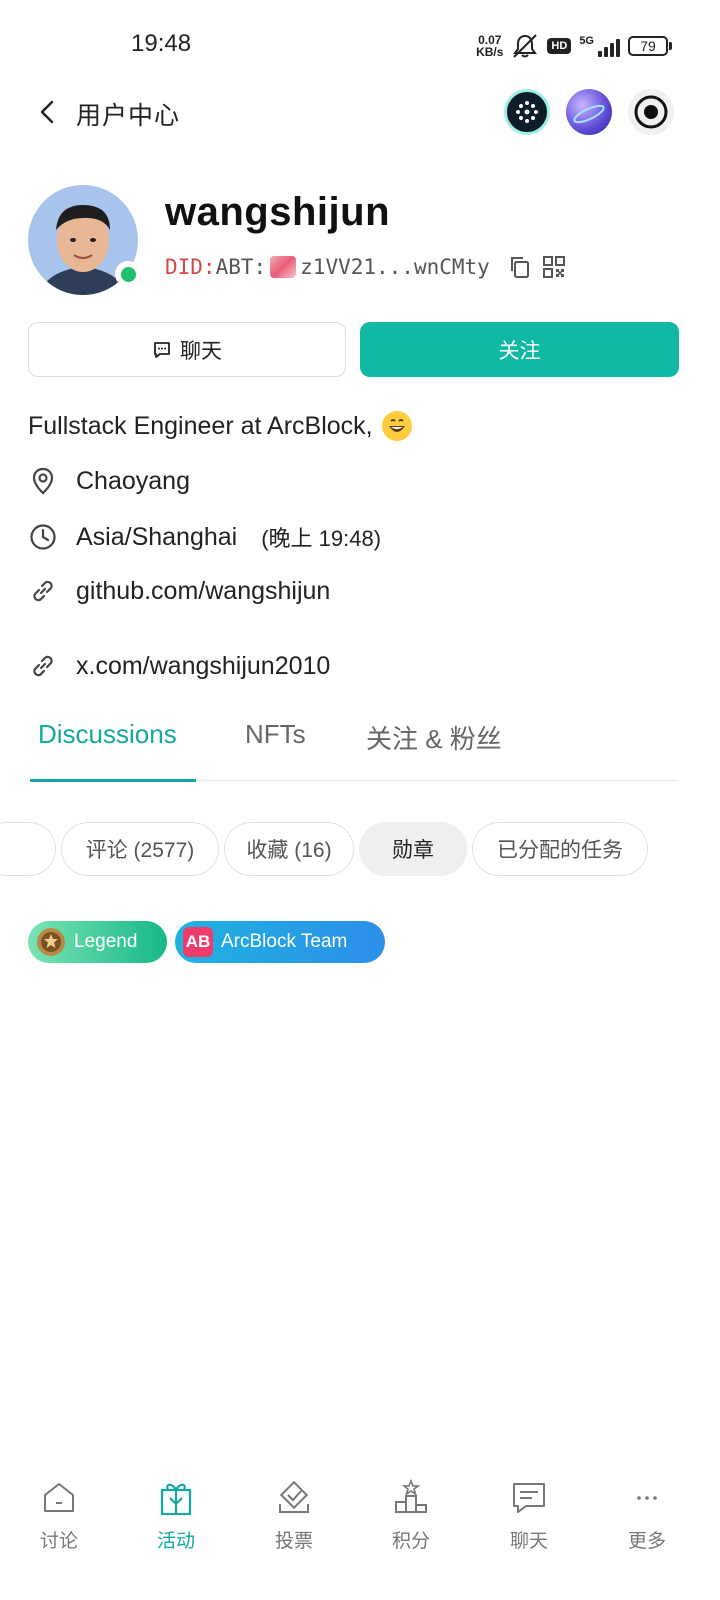  Describe the element at coordinates (490, 52) in the screenshot. I see `network-speed-unit: KB/s` at that location.